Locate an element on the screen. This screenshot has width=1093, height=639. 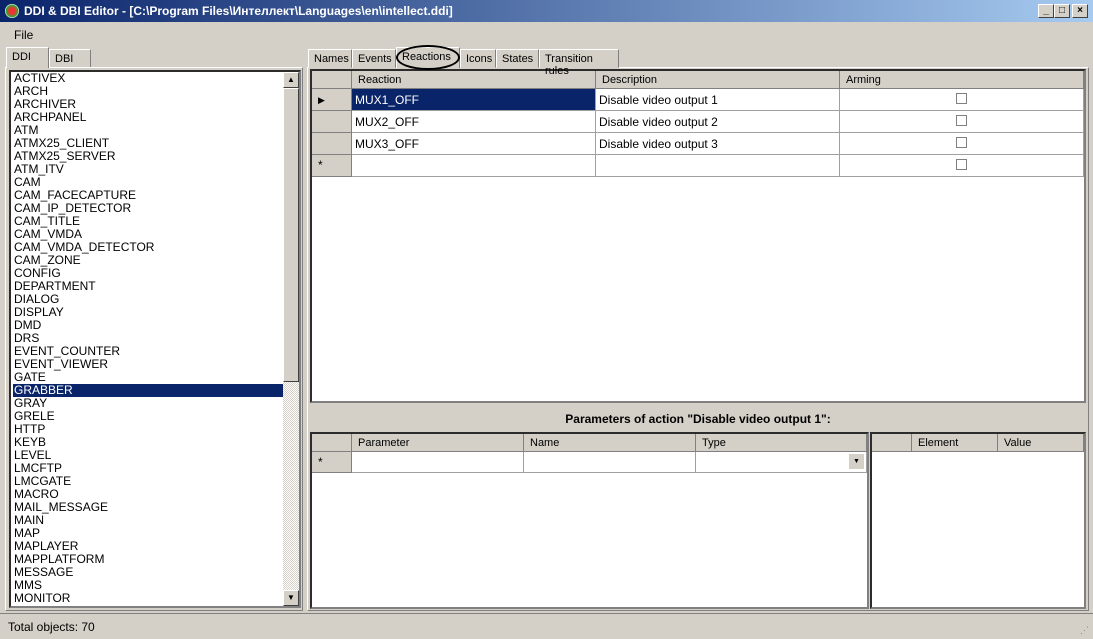
list-scrollbar: ▲ ▼ is located at coordinates (291, 339).